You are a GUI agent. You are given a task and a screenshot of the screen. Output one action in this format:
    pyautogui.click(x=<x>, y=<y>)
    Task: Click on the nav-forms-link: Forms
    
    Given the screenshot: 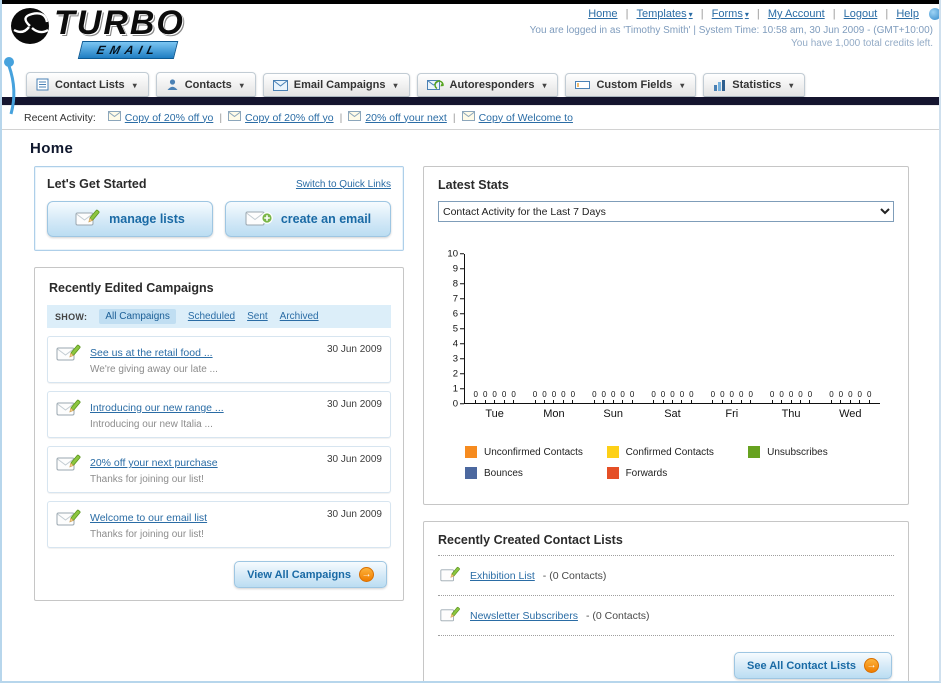 What is the action you would take?
    pyautogui.click(x=730, y=14)
    